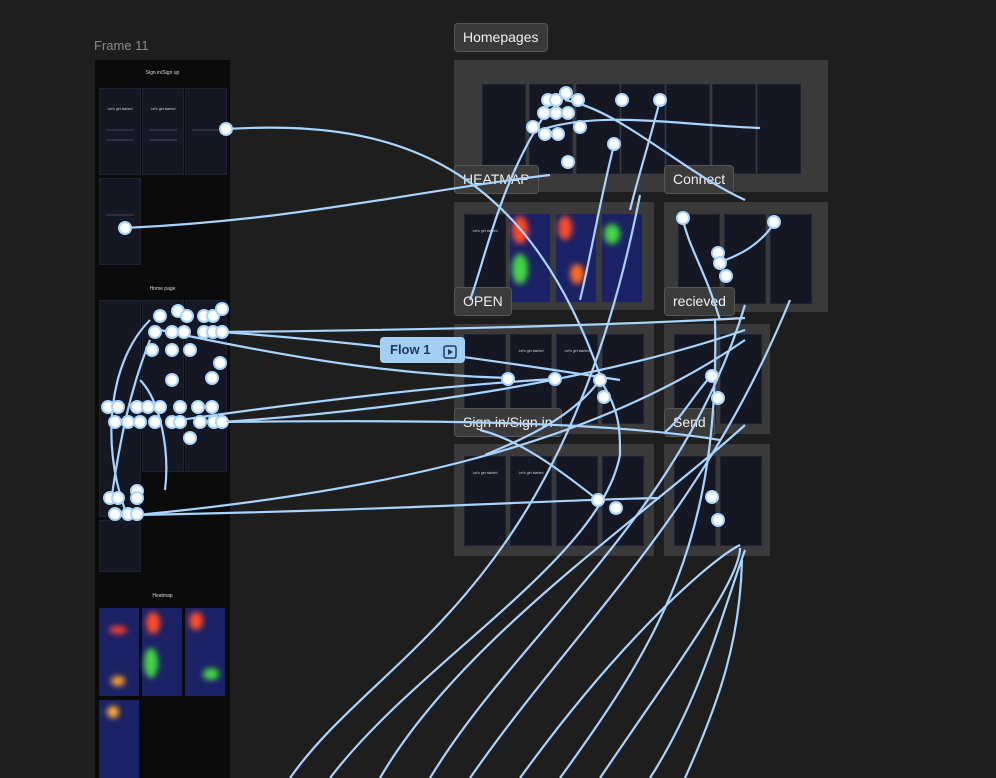  I want to click on signin-title: Sign in/Sign up, so click(162, 73).